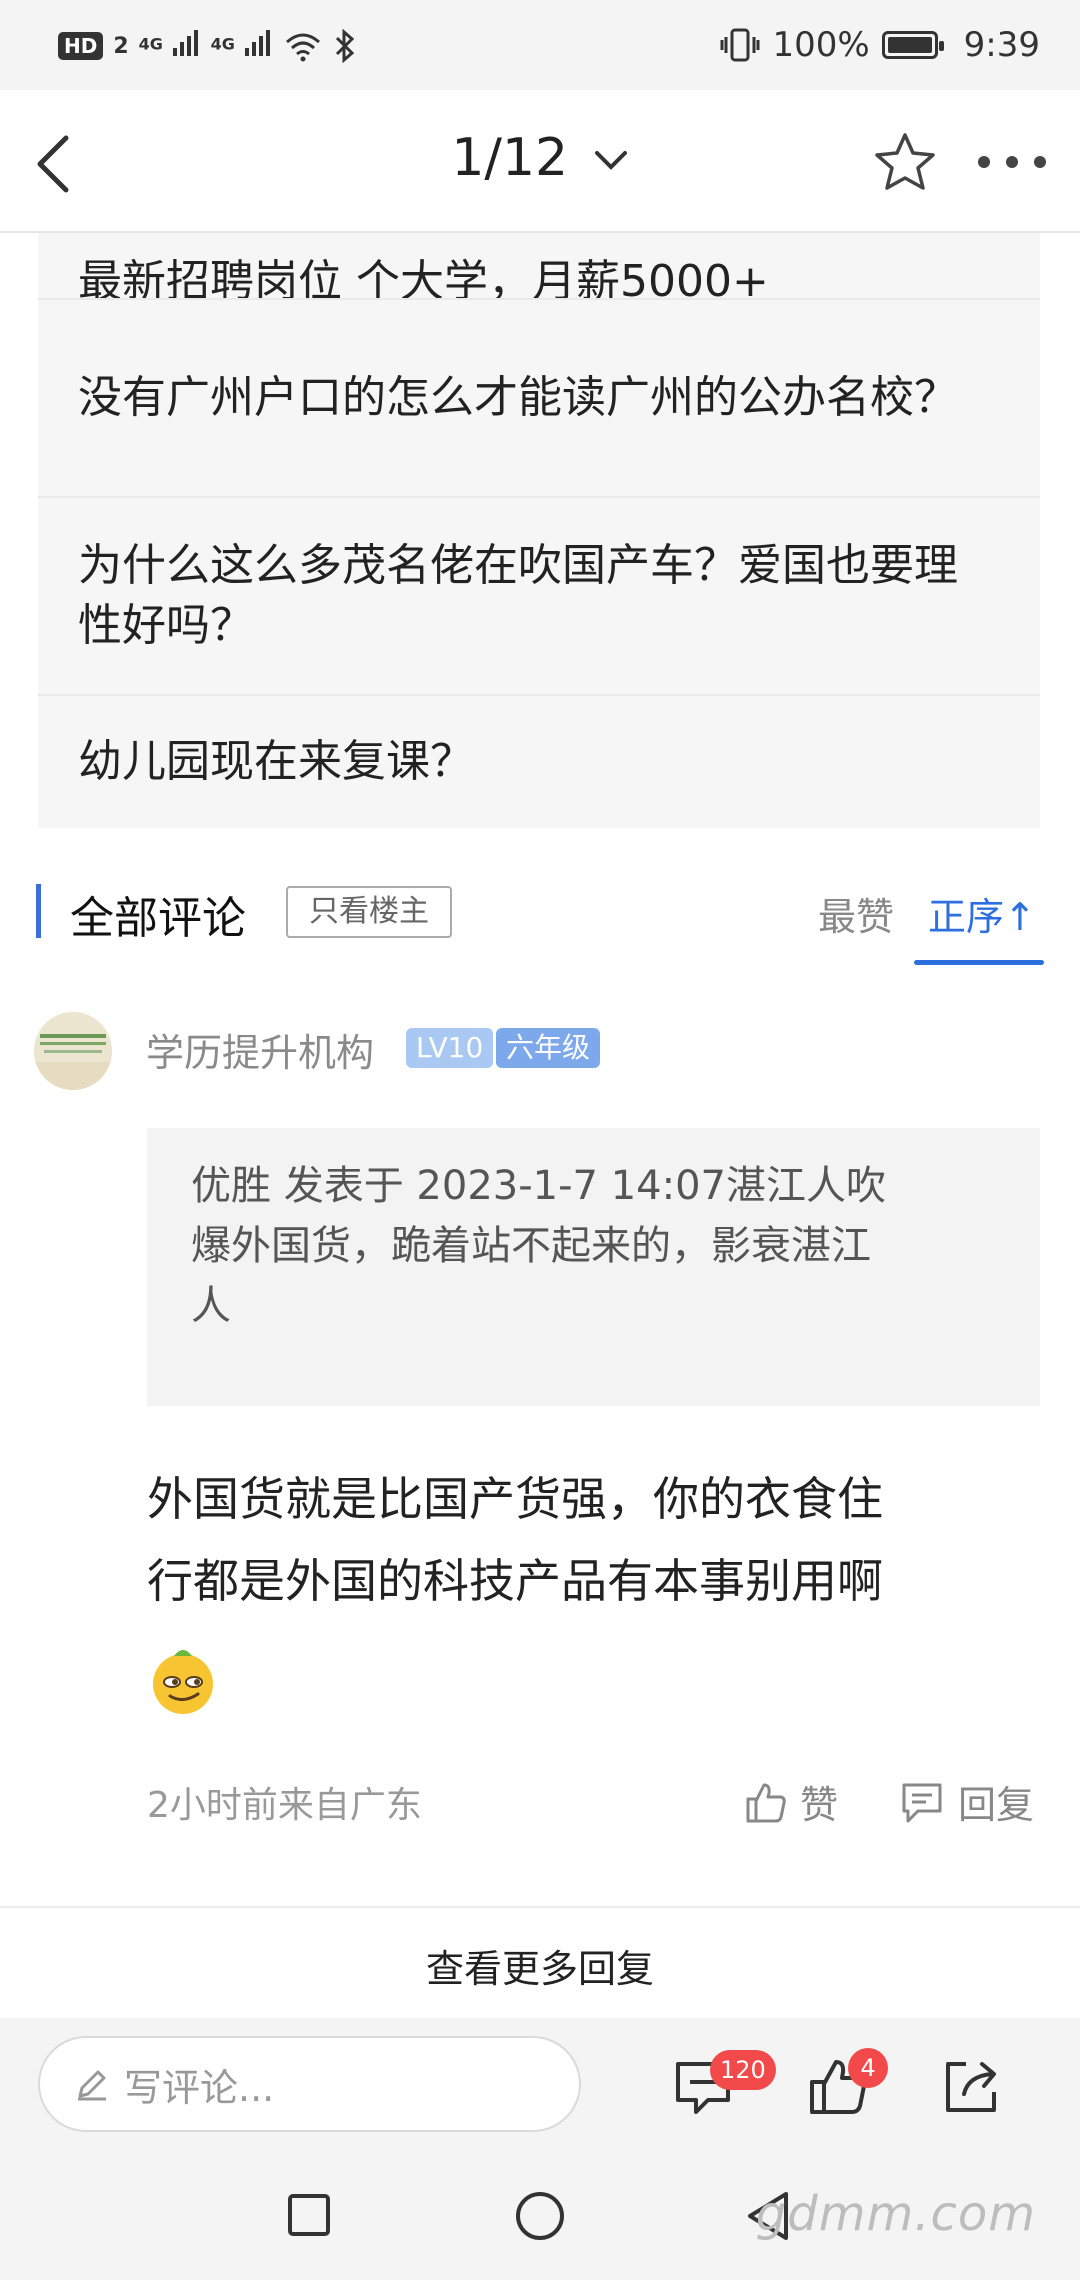 The width and height of the screenshot is (1080, 2280). What do you see at coordinates (819, 1805) in the screenshot?
I see `like-label: 赞` at bounding box center [819, 1805].